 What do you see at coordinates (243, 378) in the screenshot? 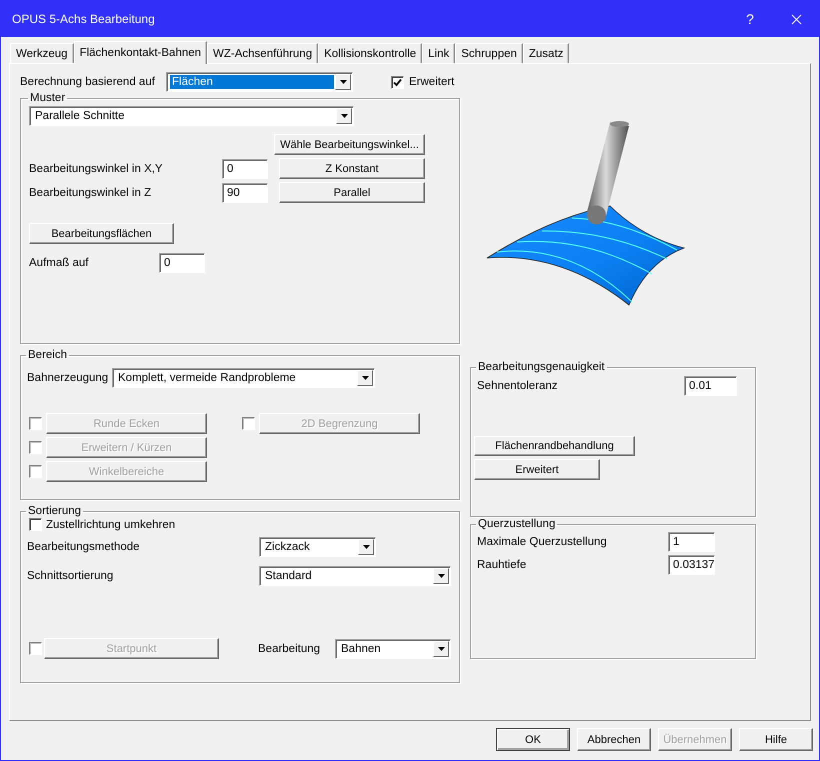
I see `dropdown: Komplett, vermeide Randprobleme` at bounding box center [243, 378].